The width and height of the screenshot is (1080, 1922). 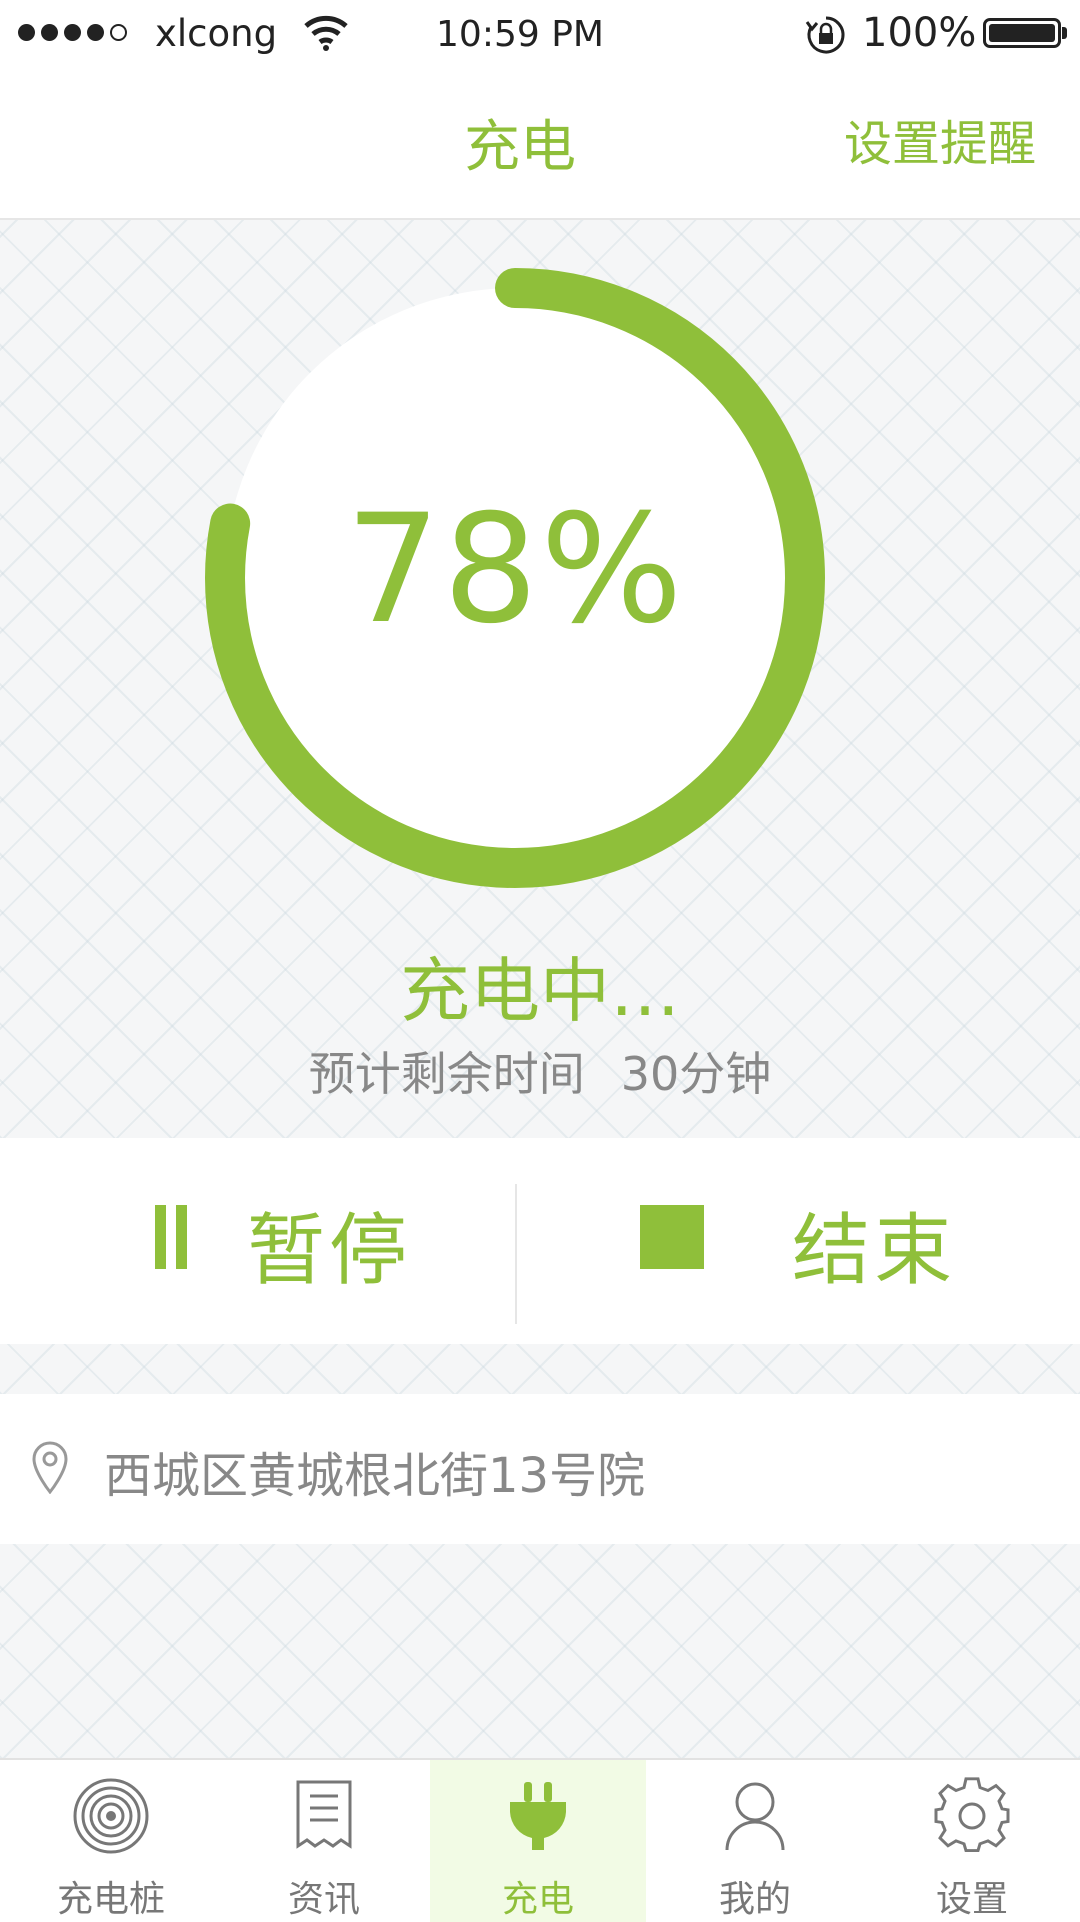 I want to click on tab-charge: 充电, so click(x=538, y=1841).